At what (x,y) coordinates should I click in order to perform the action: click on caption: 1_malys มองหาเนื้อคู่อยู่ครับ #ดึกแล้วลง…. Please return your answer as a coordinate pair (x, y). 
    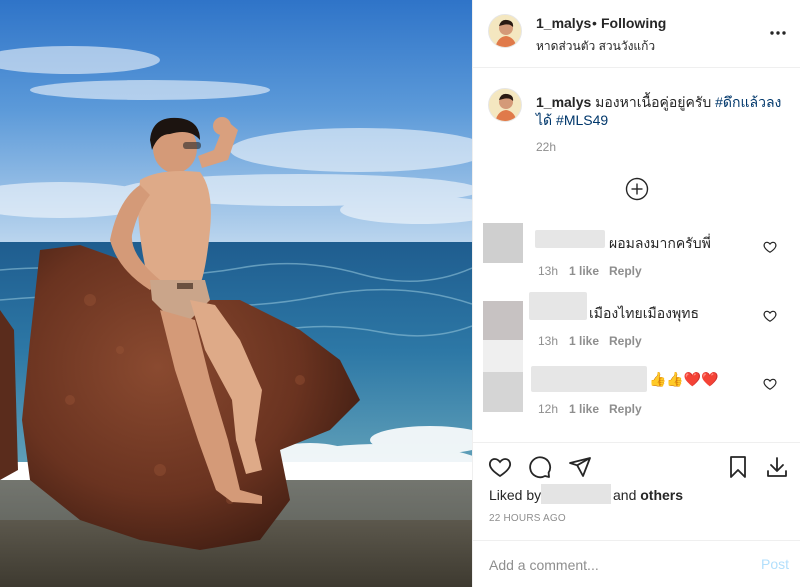
    Looking at the image, I should click on (661, 111).